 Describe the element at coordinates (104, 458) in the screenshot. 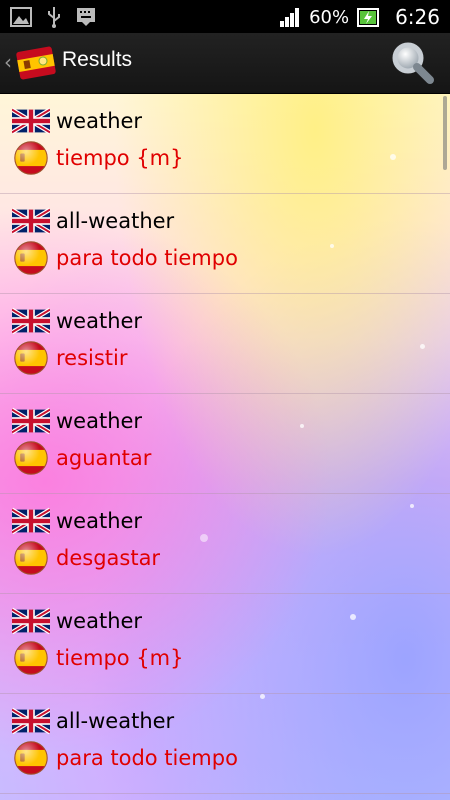

I see `translation-text: aguantar` at that location.